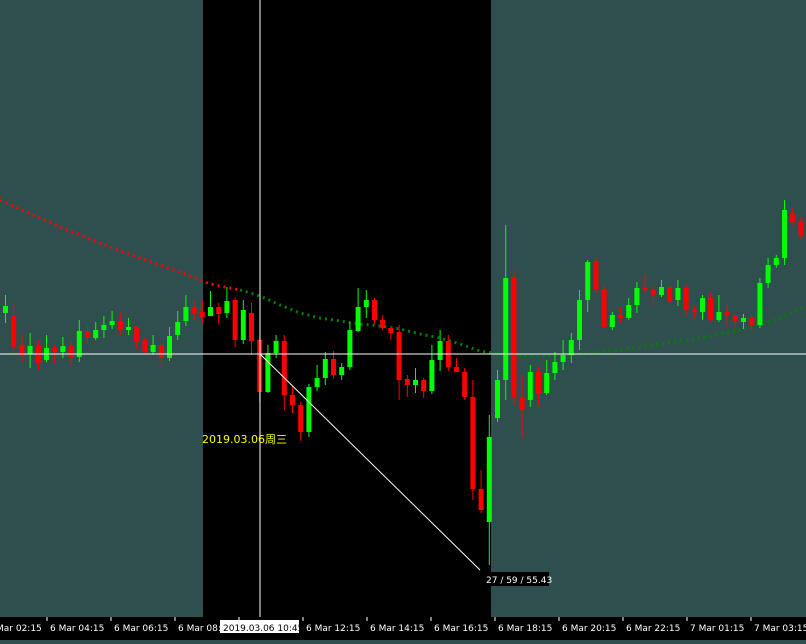 The width and height of the screenshot is (806, 644). Describe the element at coordinates (717, 629) in the screenshot. I see `x-tick-label: 7 Mar 01:15` at that location.